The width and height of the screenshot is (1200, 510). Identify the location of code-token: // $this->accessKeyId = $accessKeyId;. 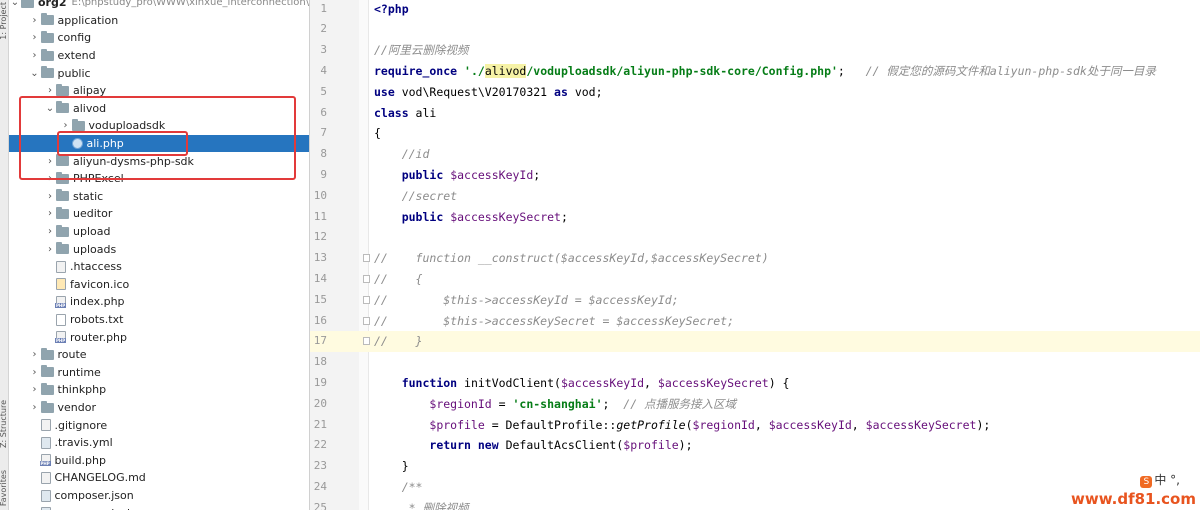
(526, 299).